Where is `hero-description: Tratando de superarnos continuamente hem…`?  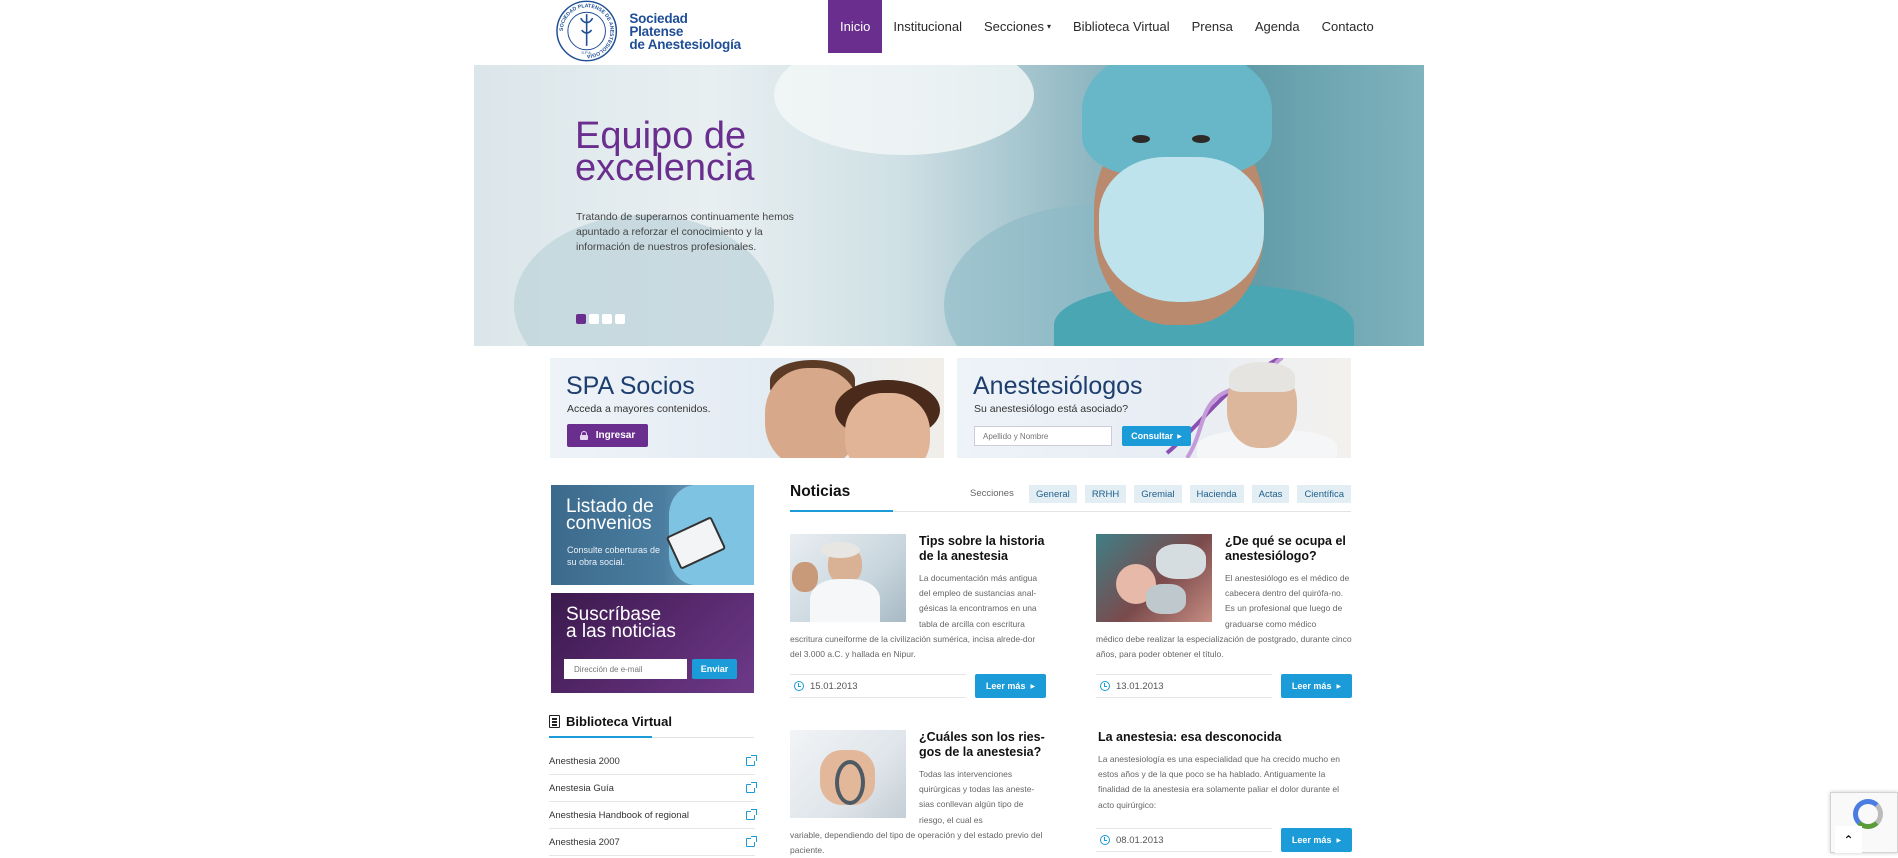
hero-description: Tratando de superarnos continuamente hem… is located at coordinates (685, 232).